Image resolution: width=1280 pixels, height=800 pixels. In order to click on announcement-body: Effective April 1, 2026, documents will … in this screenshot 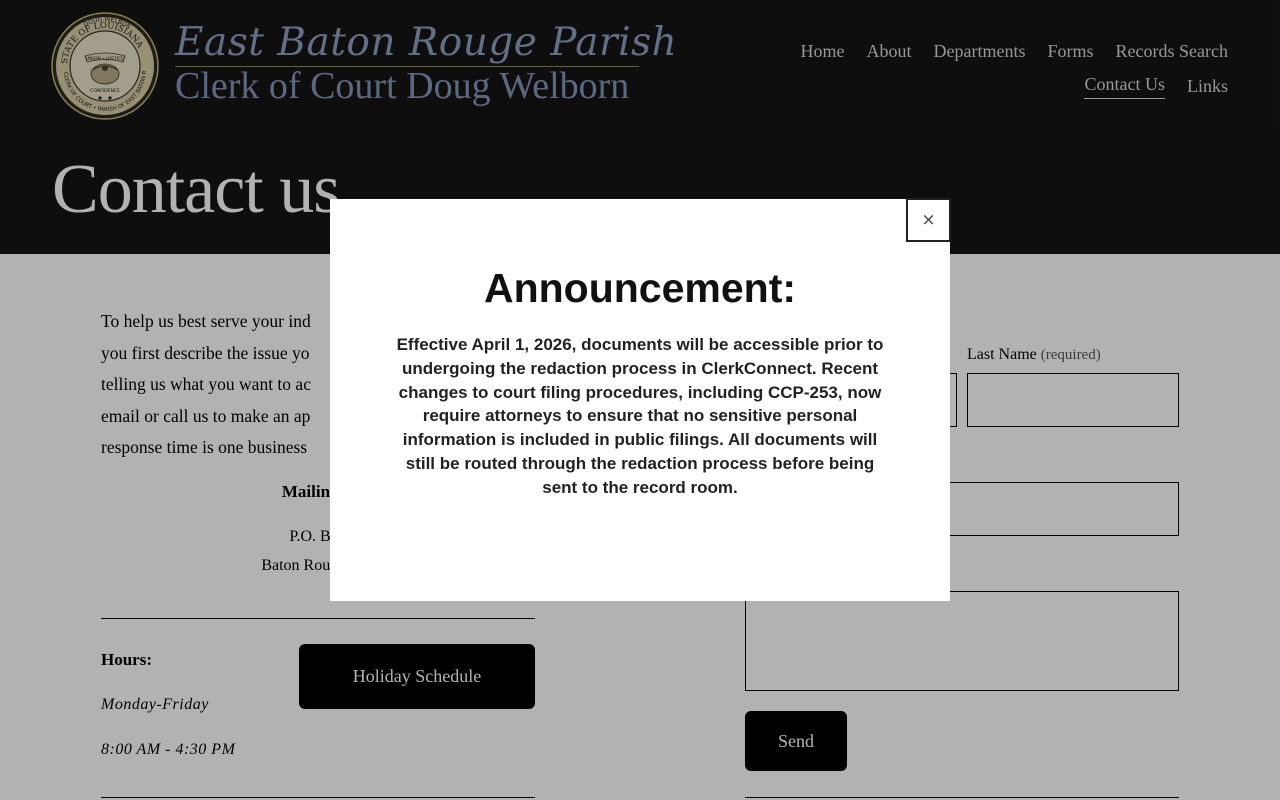, I will do `click(640, 416)`.